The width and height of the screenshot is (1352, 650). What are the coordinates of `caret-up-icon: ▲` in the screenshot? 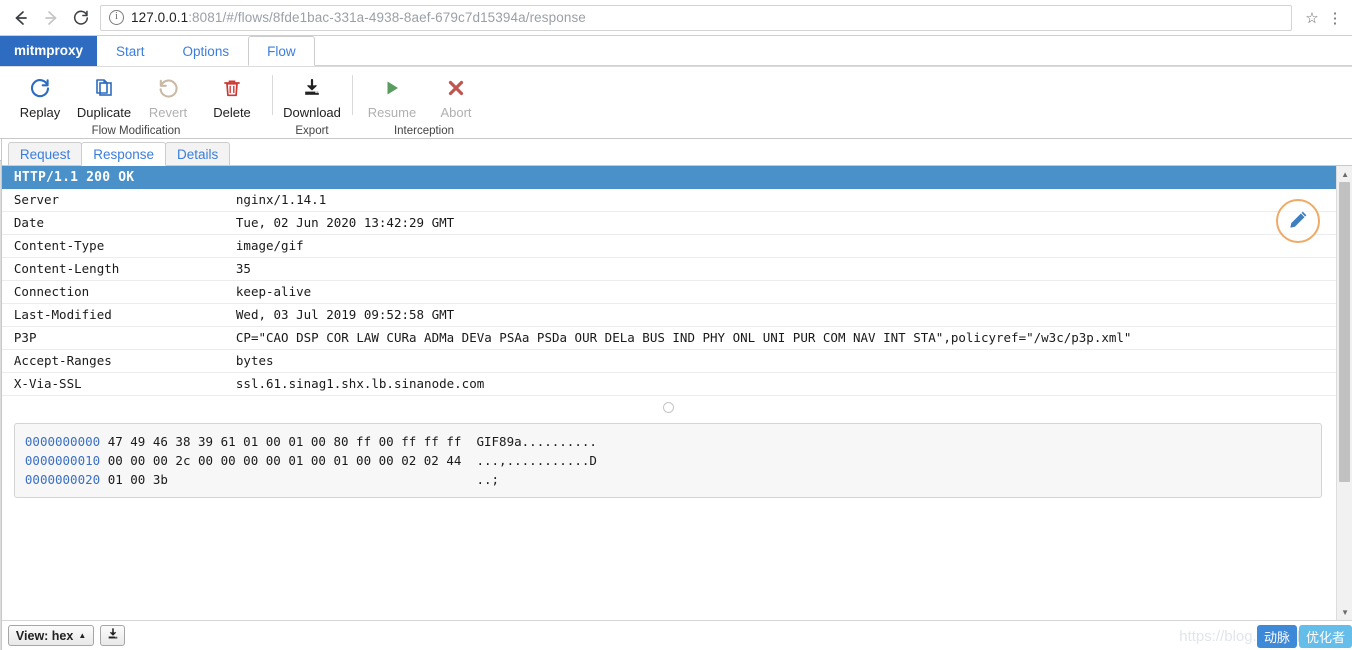 It's located at (82, 635).